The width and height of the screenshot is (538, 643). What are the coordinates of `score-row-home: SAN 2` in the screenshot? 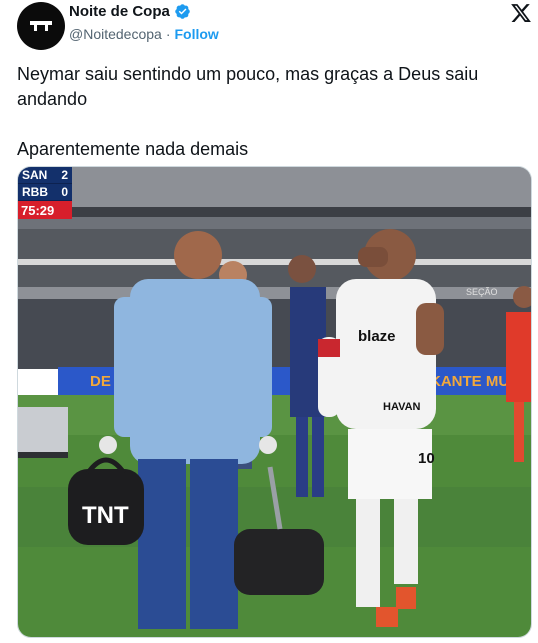 It's located at (45, 175).